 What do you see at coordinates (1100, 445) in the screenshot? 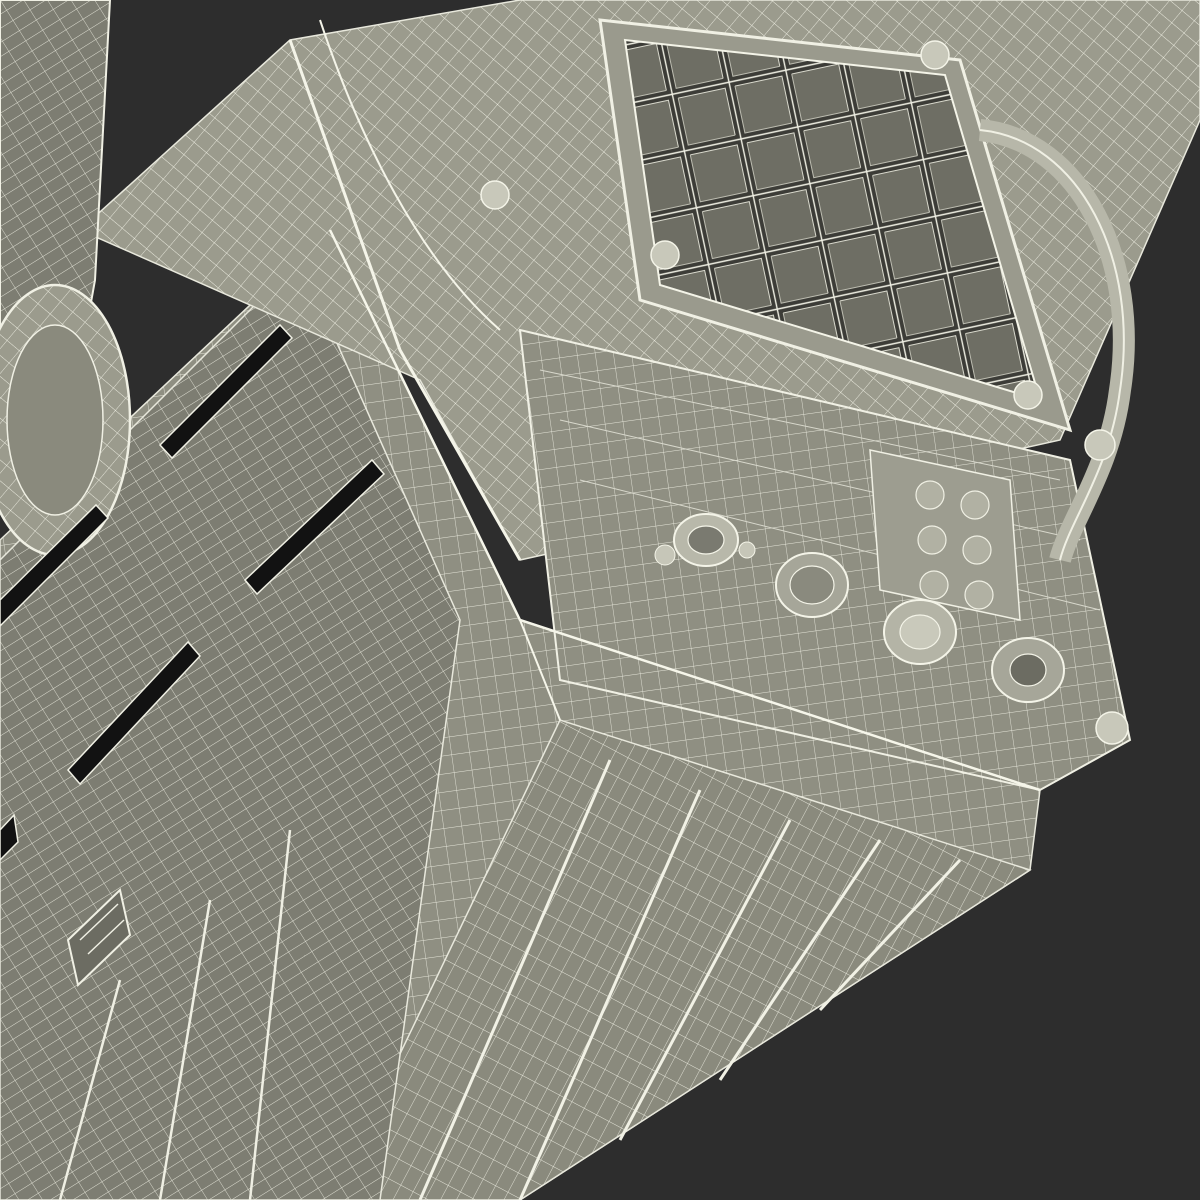
I see `handle-screw` at bounding box center [1100, 445].